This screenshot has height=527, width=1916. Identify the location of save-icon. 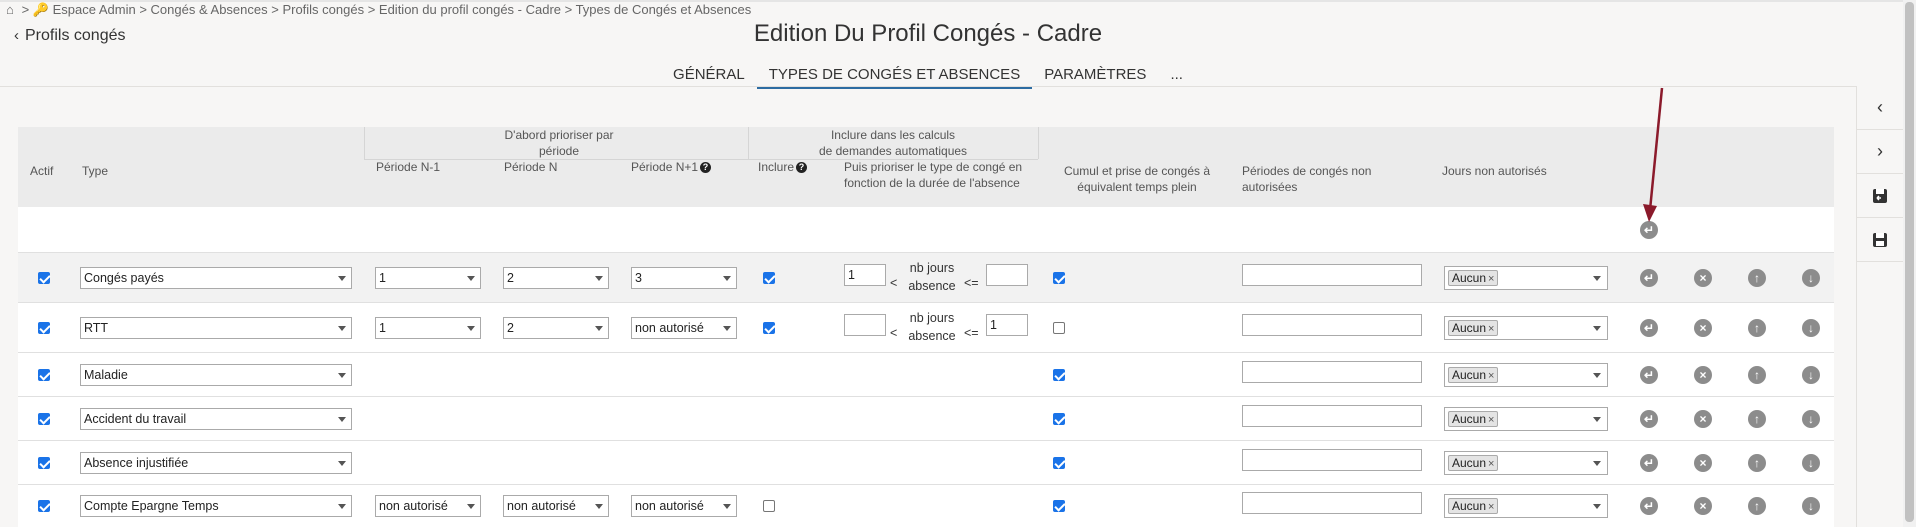
(1880, 240).